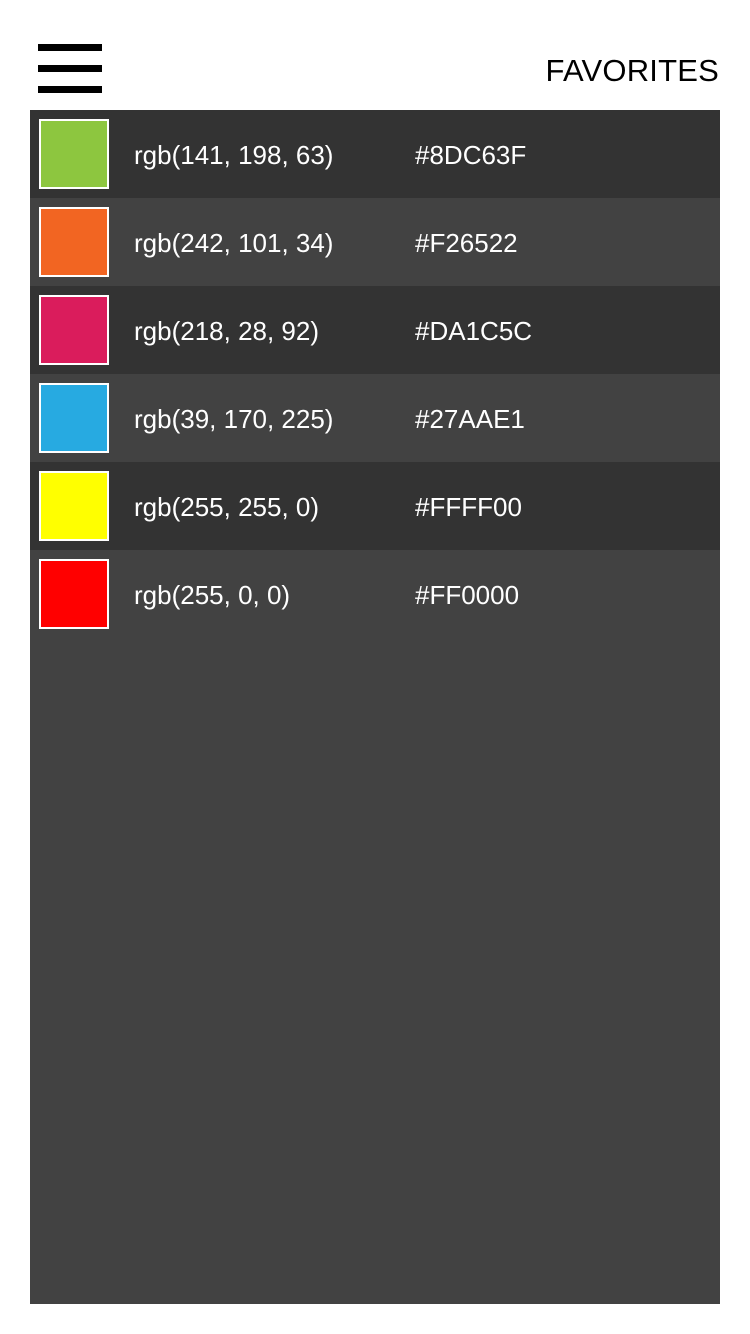 The height and width of the screenshot is (1334, 750). Describe the element at coordinates (470, 419) in the screenshot. I see `hex-value: #27AAE1` at that location.